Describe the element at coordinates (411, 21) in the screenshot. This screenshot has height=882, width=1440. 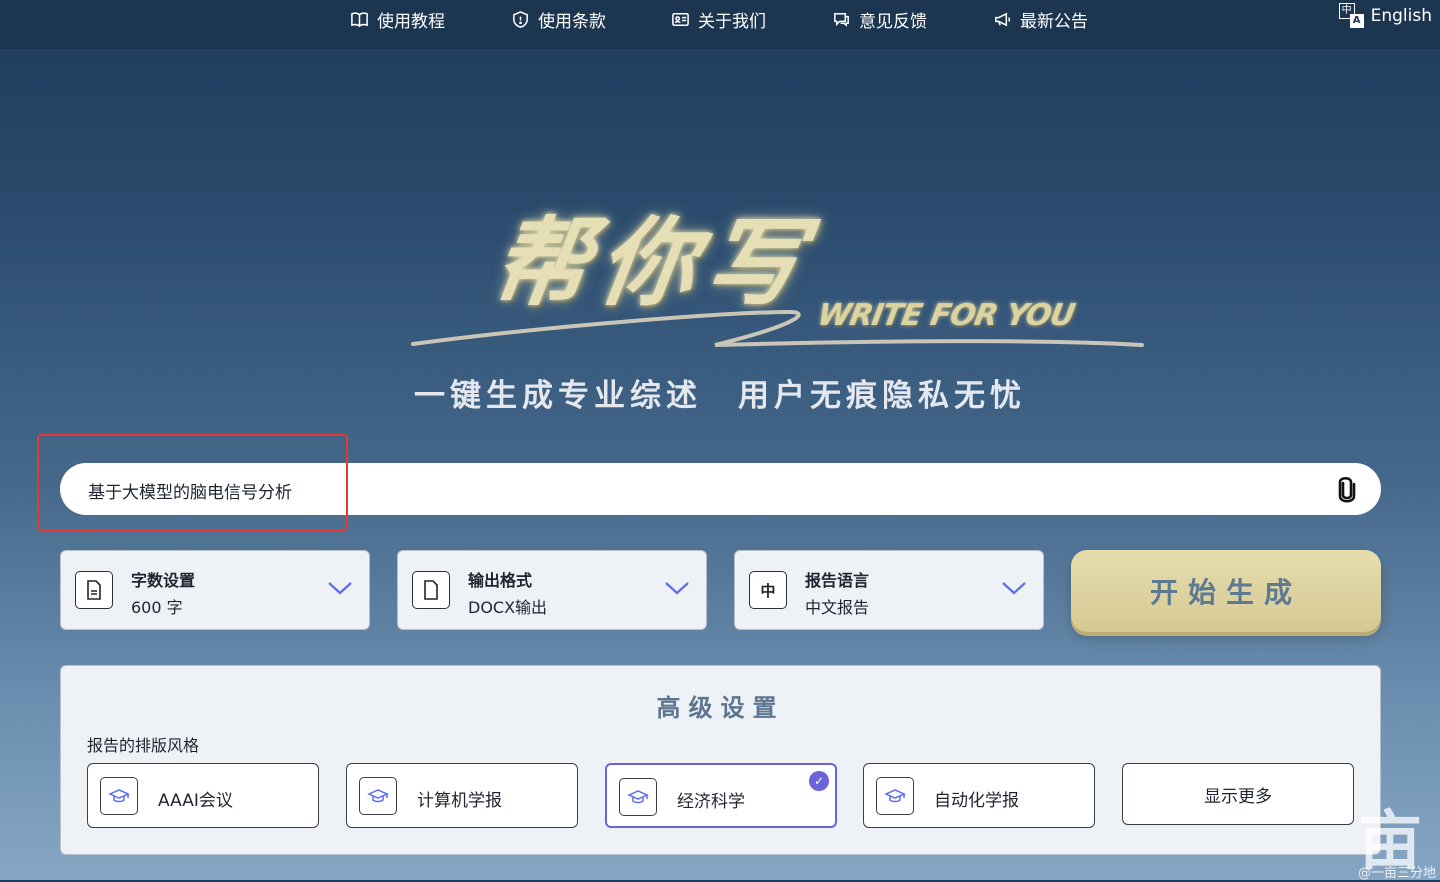
I see `nav-item-label: 使用教程` at that location.